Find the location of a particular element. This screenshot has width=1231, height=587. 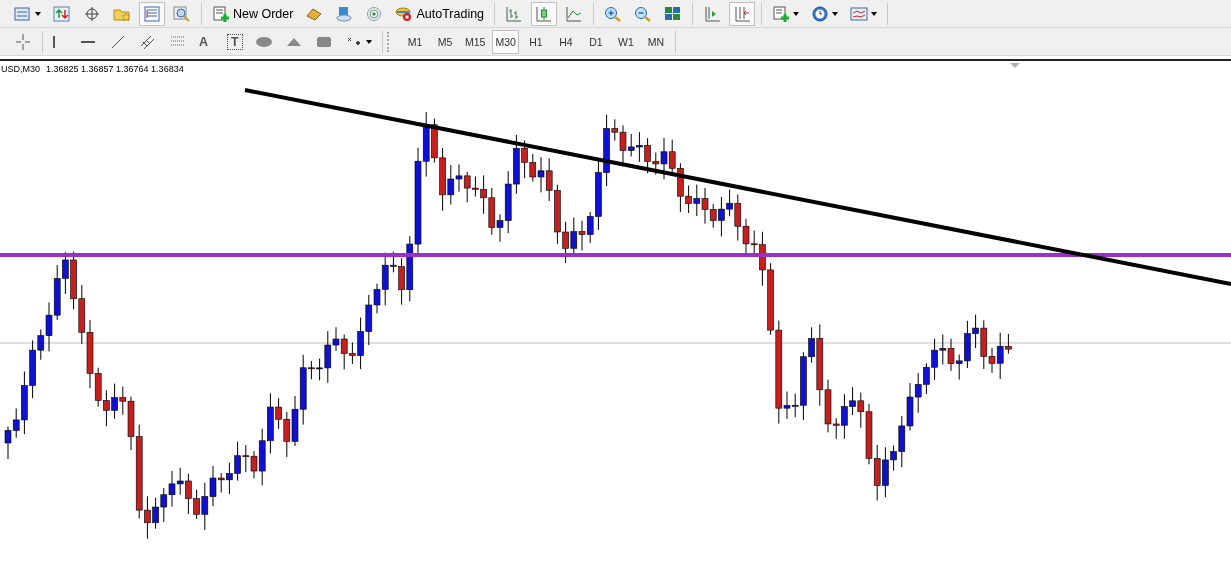

timeframe-tab: H1 is located at coordinates (535, 41).